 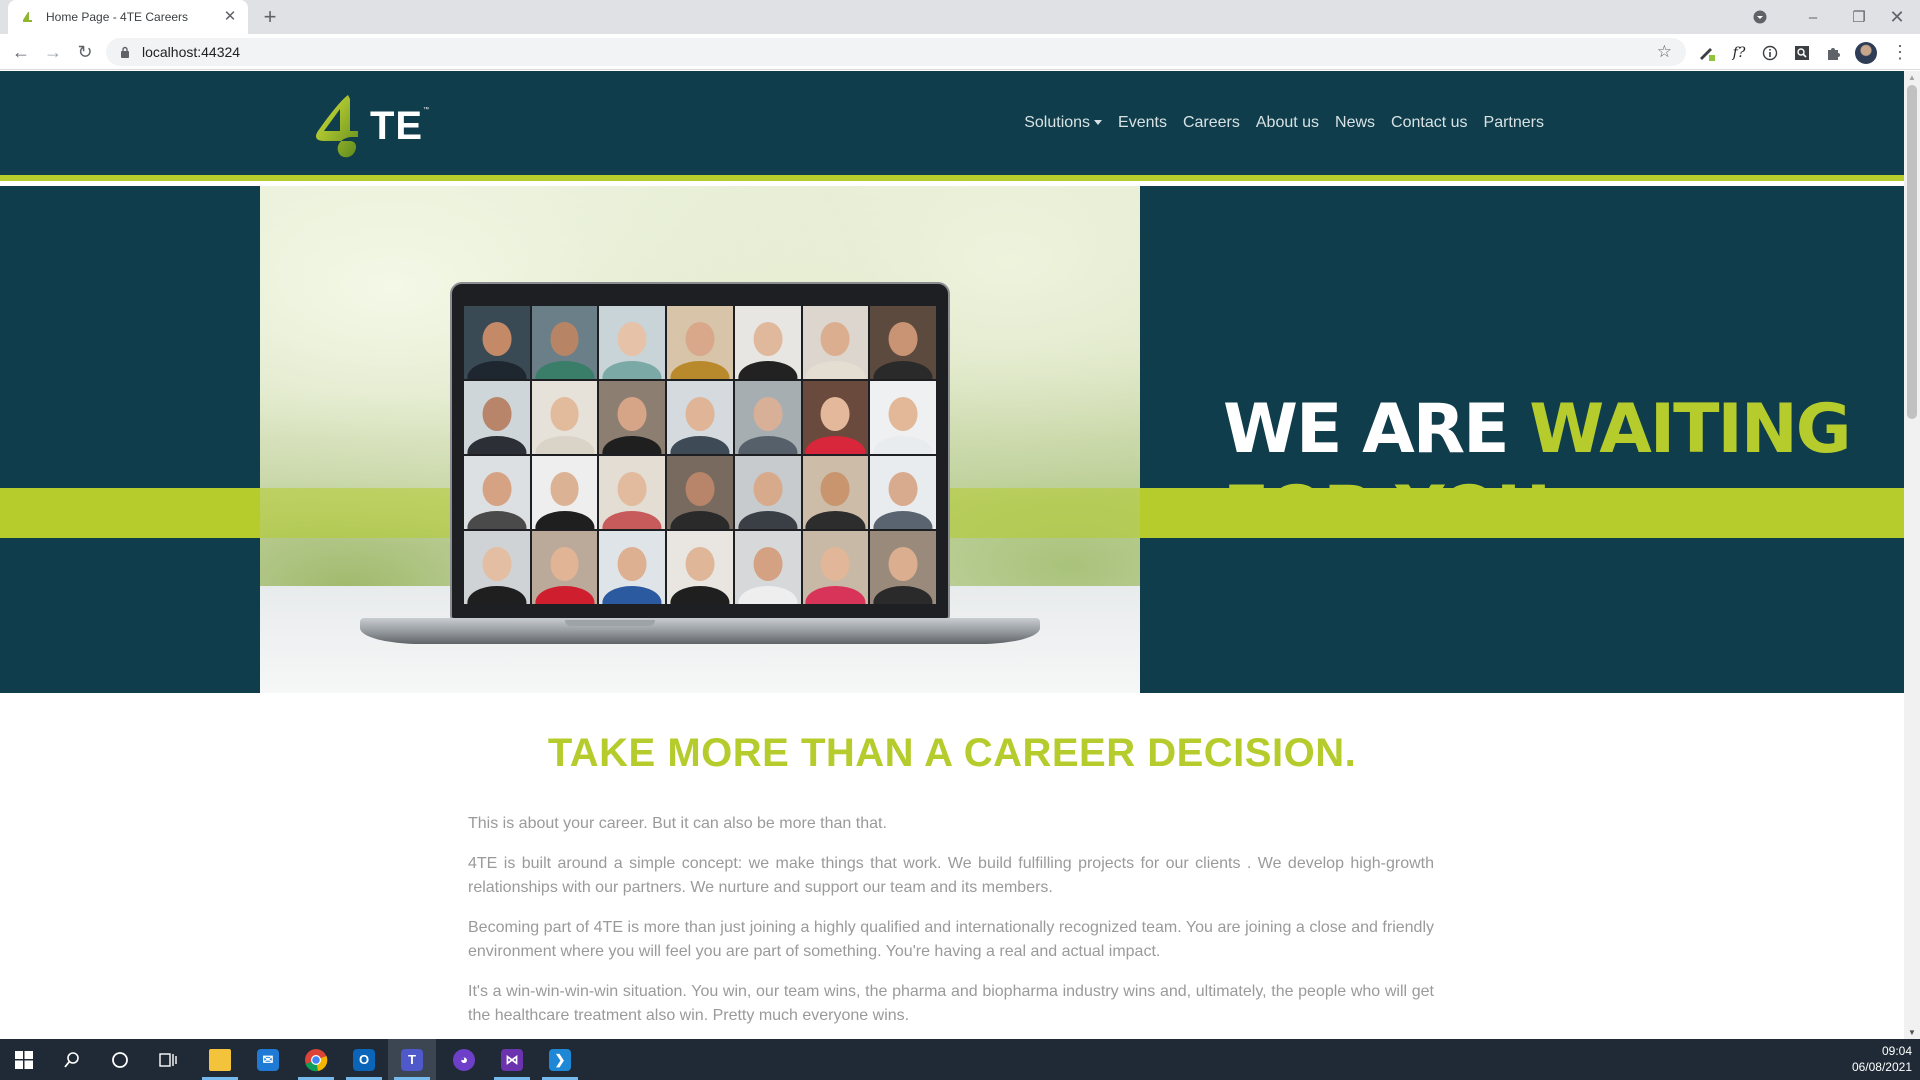 What do you see at coordinates (1707, 53) in the screenshot?
I see `extension-pen-icon` at bounding box center [1707, 53].